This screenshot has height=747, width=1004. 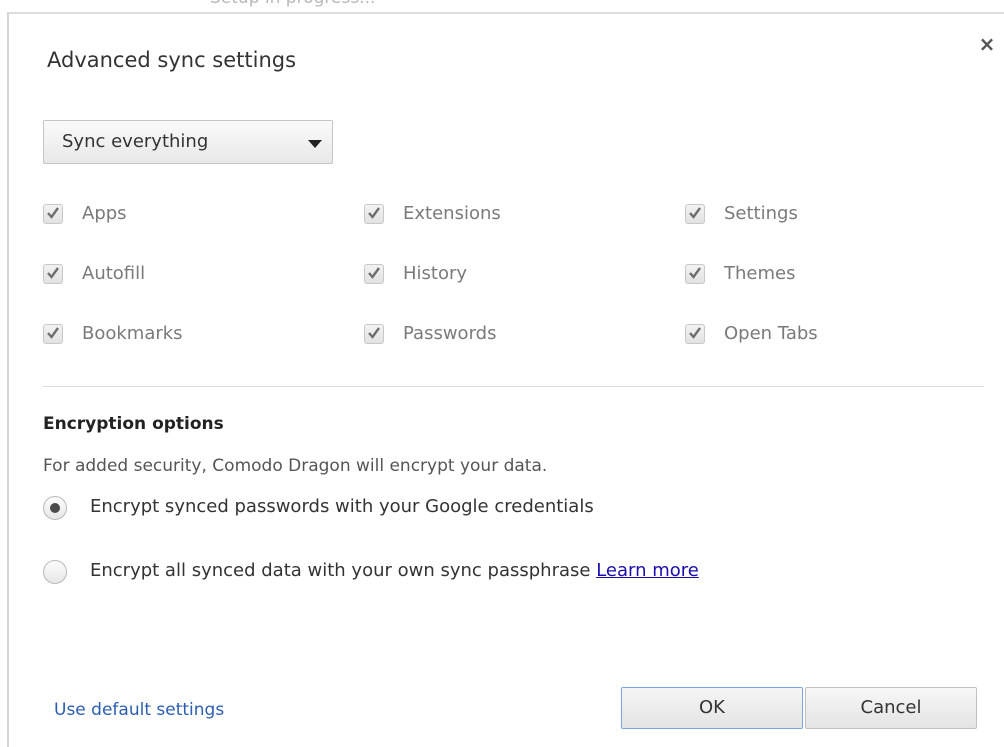 I want to click on checkbox-label: Passwords, so click(x=450, y=333).